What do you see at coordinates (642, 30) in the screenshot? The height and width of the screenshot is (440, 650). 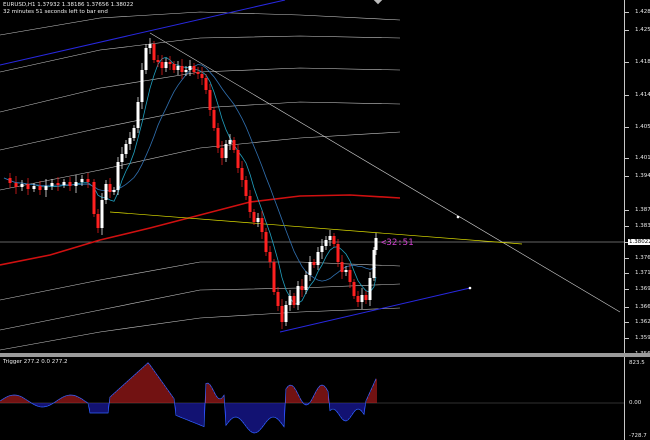 I see `price-axis-label: 1.42520` at bounding box center [642, 30].